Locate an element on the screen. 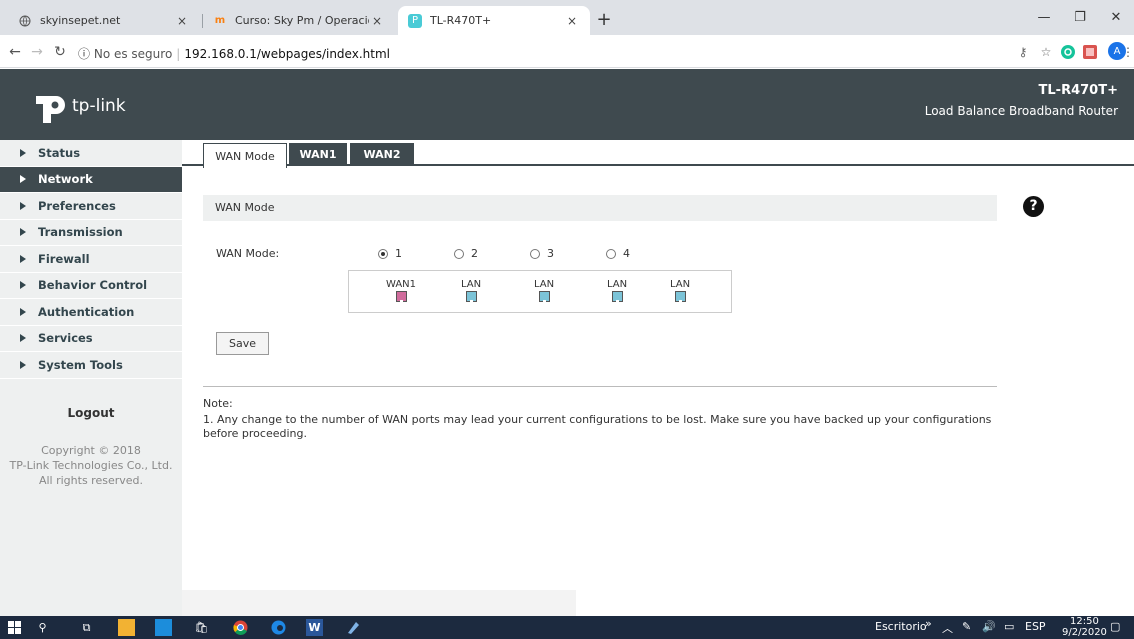  divider is located at coordinates (600, 386).